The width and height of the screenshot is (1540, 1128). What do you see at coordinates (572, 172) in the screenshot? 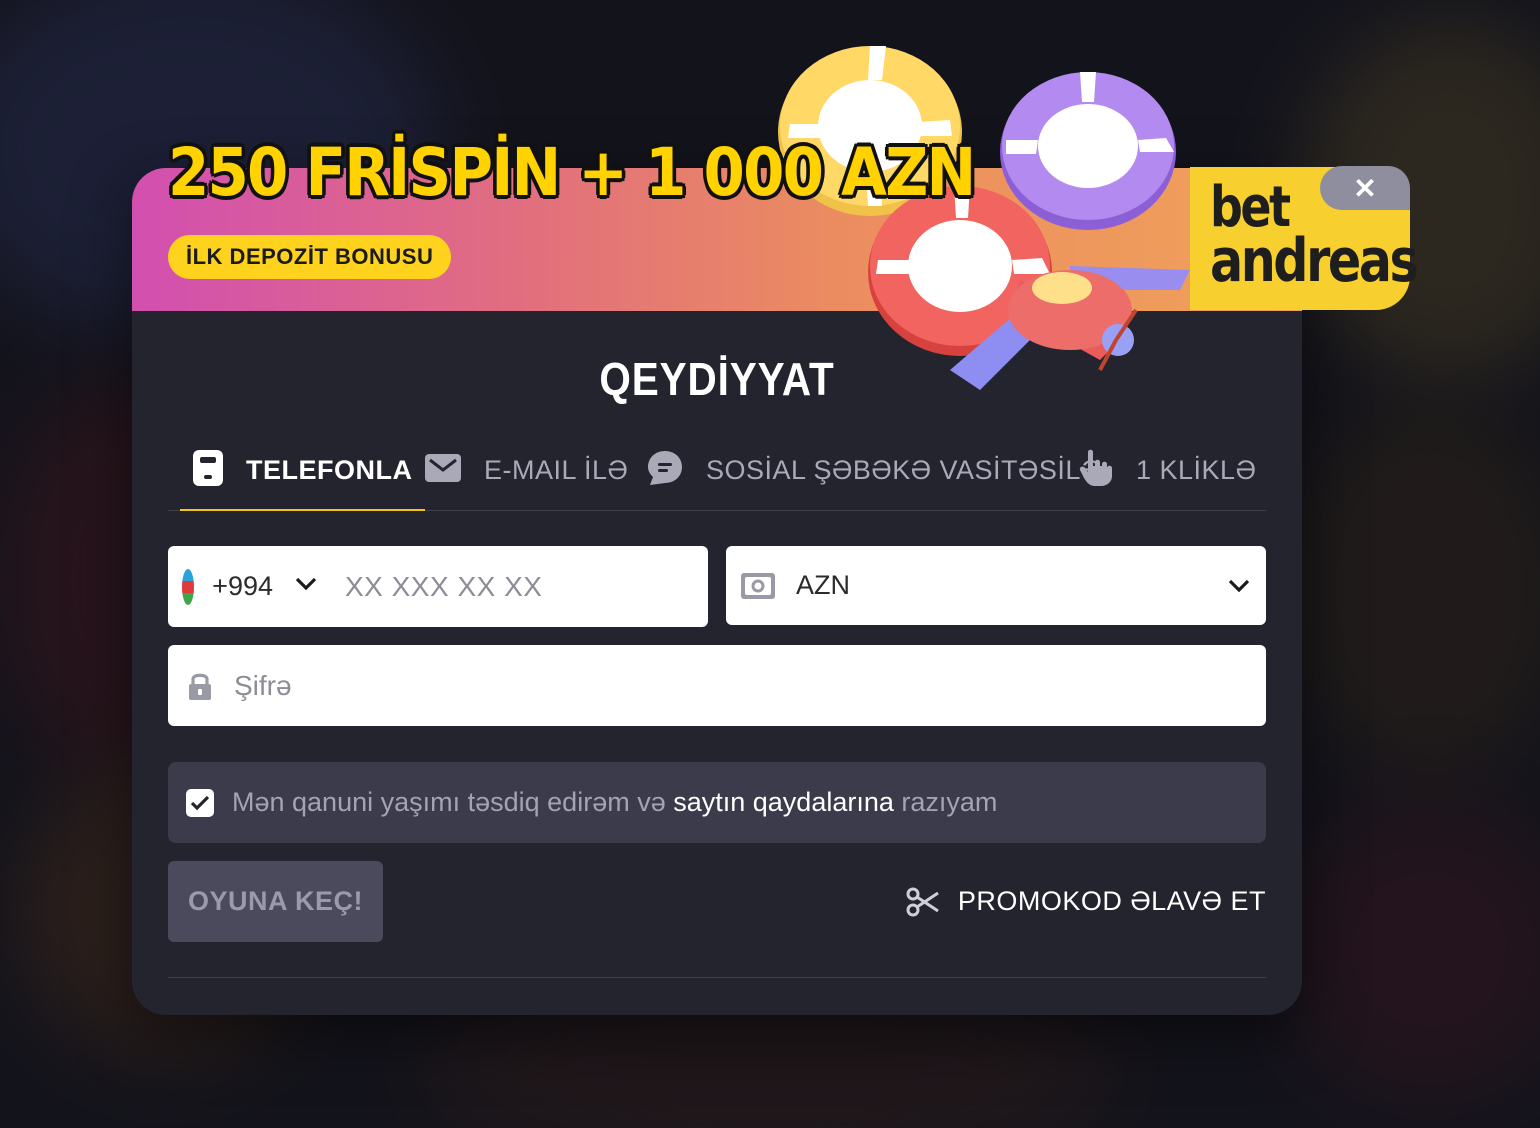
I see `bonus-headline: 250 FRİSPİN + 1 000 AZN` at bounding box center [572, 172].